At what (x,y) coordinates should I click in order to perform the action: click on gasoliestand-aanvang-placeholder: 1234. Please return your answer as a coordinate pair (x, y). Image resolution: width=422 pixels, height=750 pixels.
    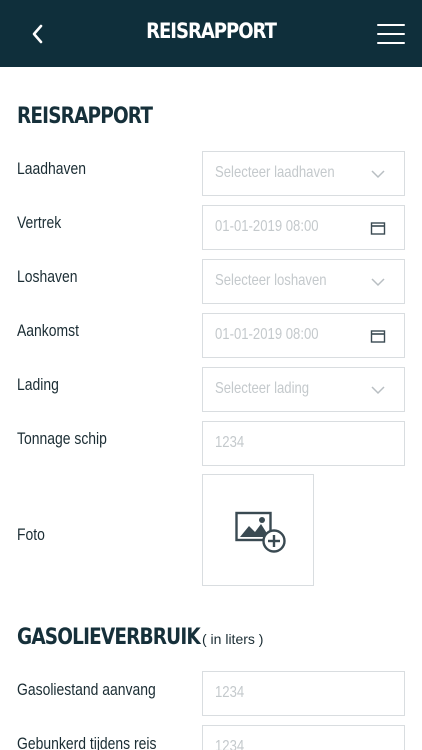
    Looking at the image, I should click on (230, 692).